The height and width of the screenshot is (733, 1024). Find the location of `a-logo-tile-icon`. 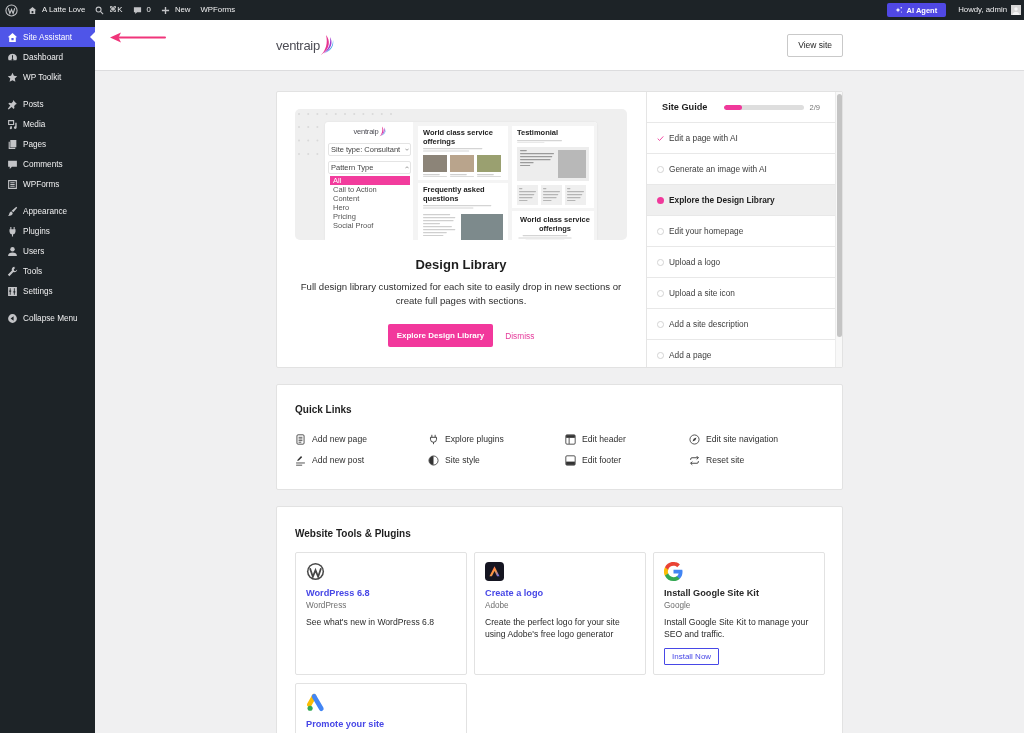

a-logo-tile-icon is located at coordinates (494, 571).